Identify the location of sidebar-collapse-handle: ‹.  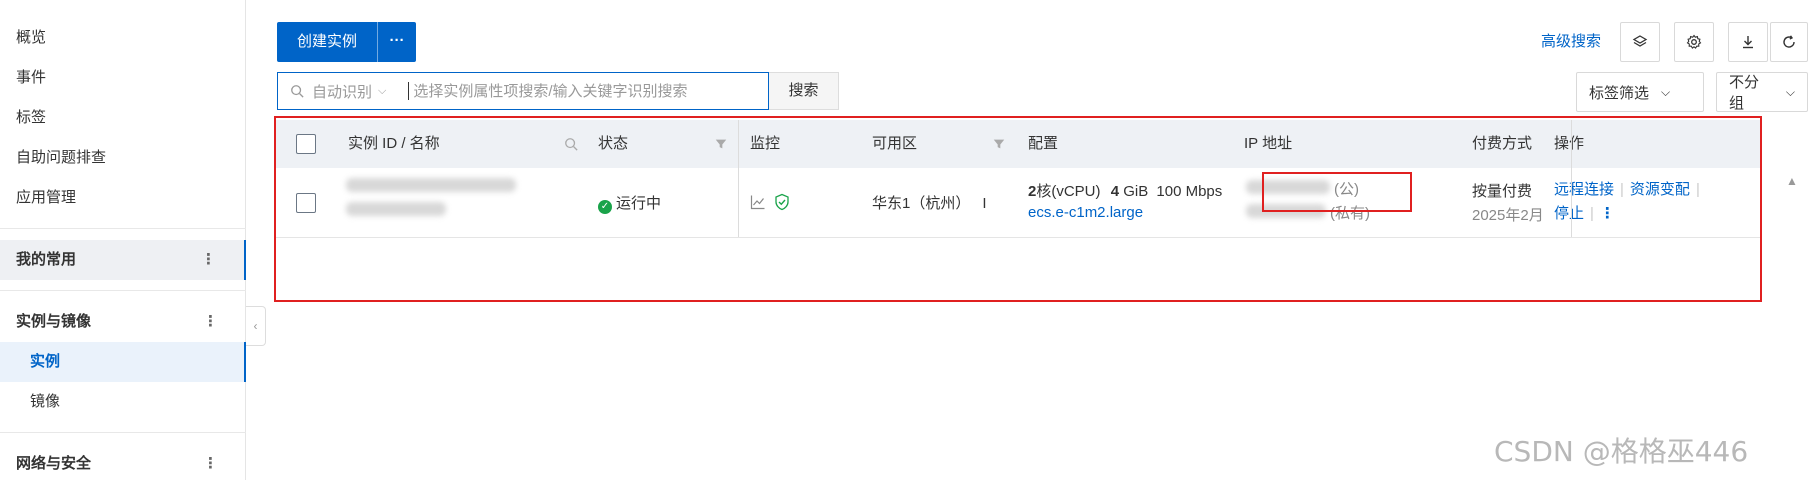
(256, 326).